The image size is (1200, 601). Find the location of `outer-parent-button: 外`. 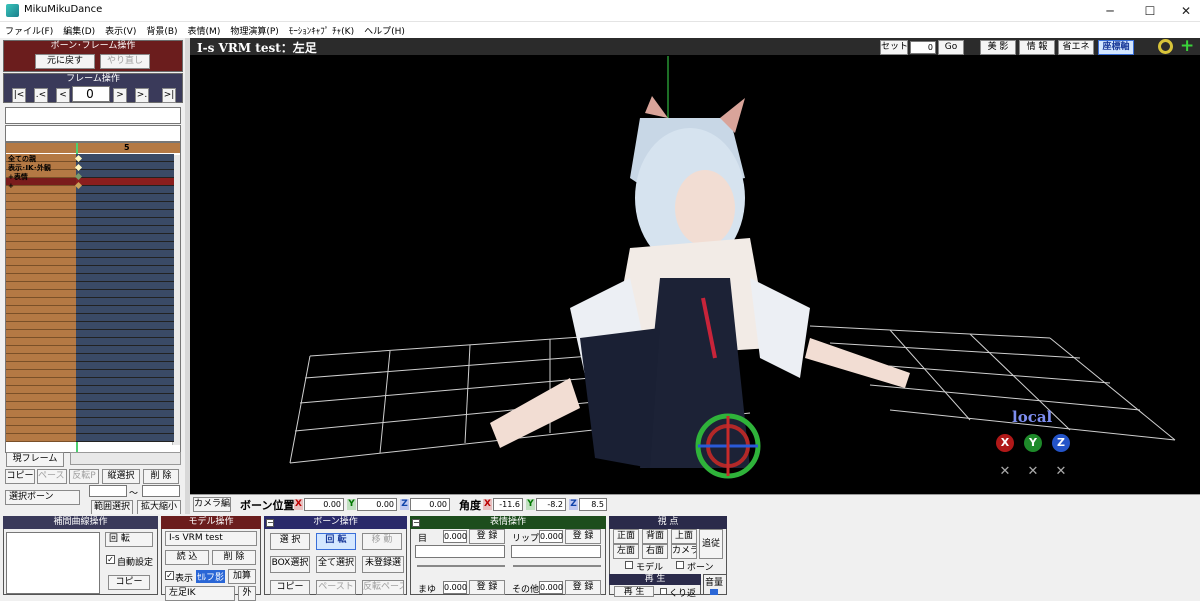

outer-parent-button: 外 is located at coordinates (247, 593).